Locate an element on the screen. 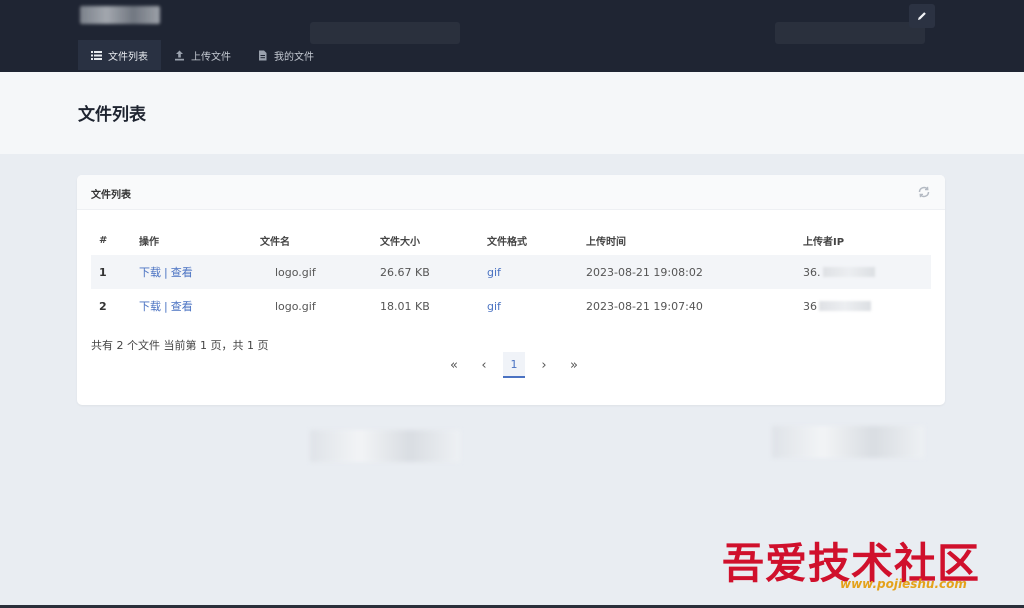  row-upload-time: 2023-08-21 19:07:40 is located at coordinates (644, 306).